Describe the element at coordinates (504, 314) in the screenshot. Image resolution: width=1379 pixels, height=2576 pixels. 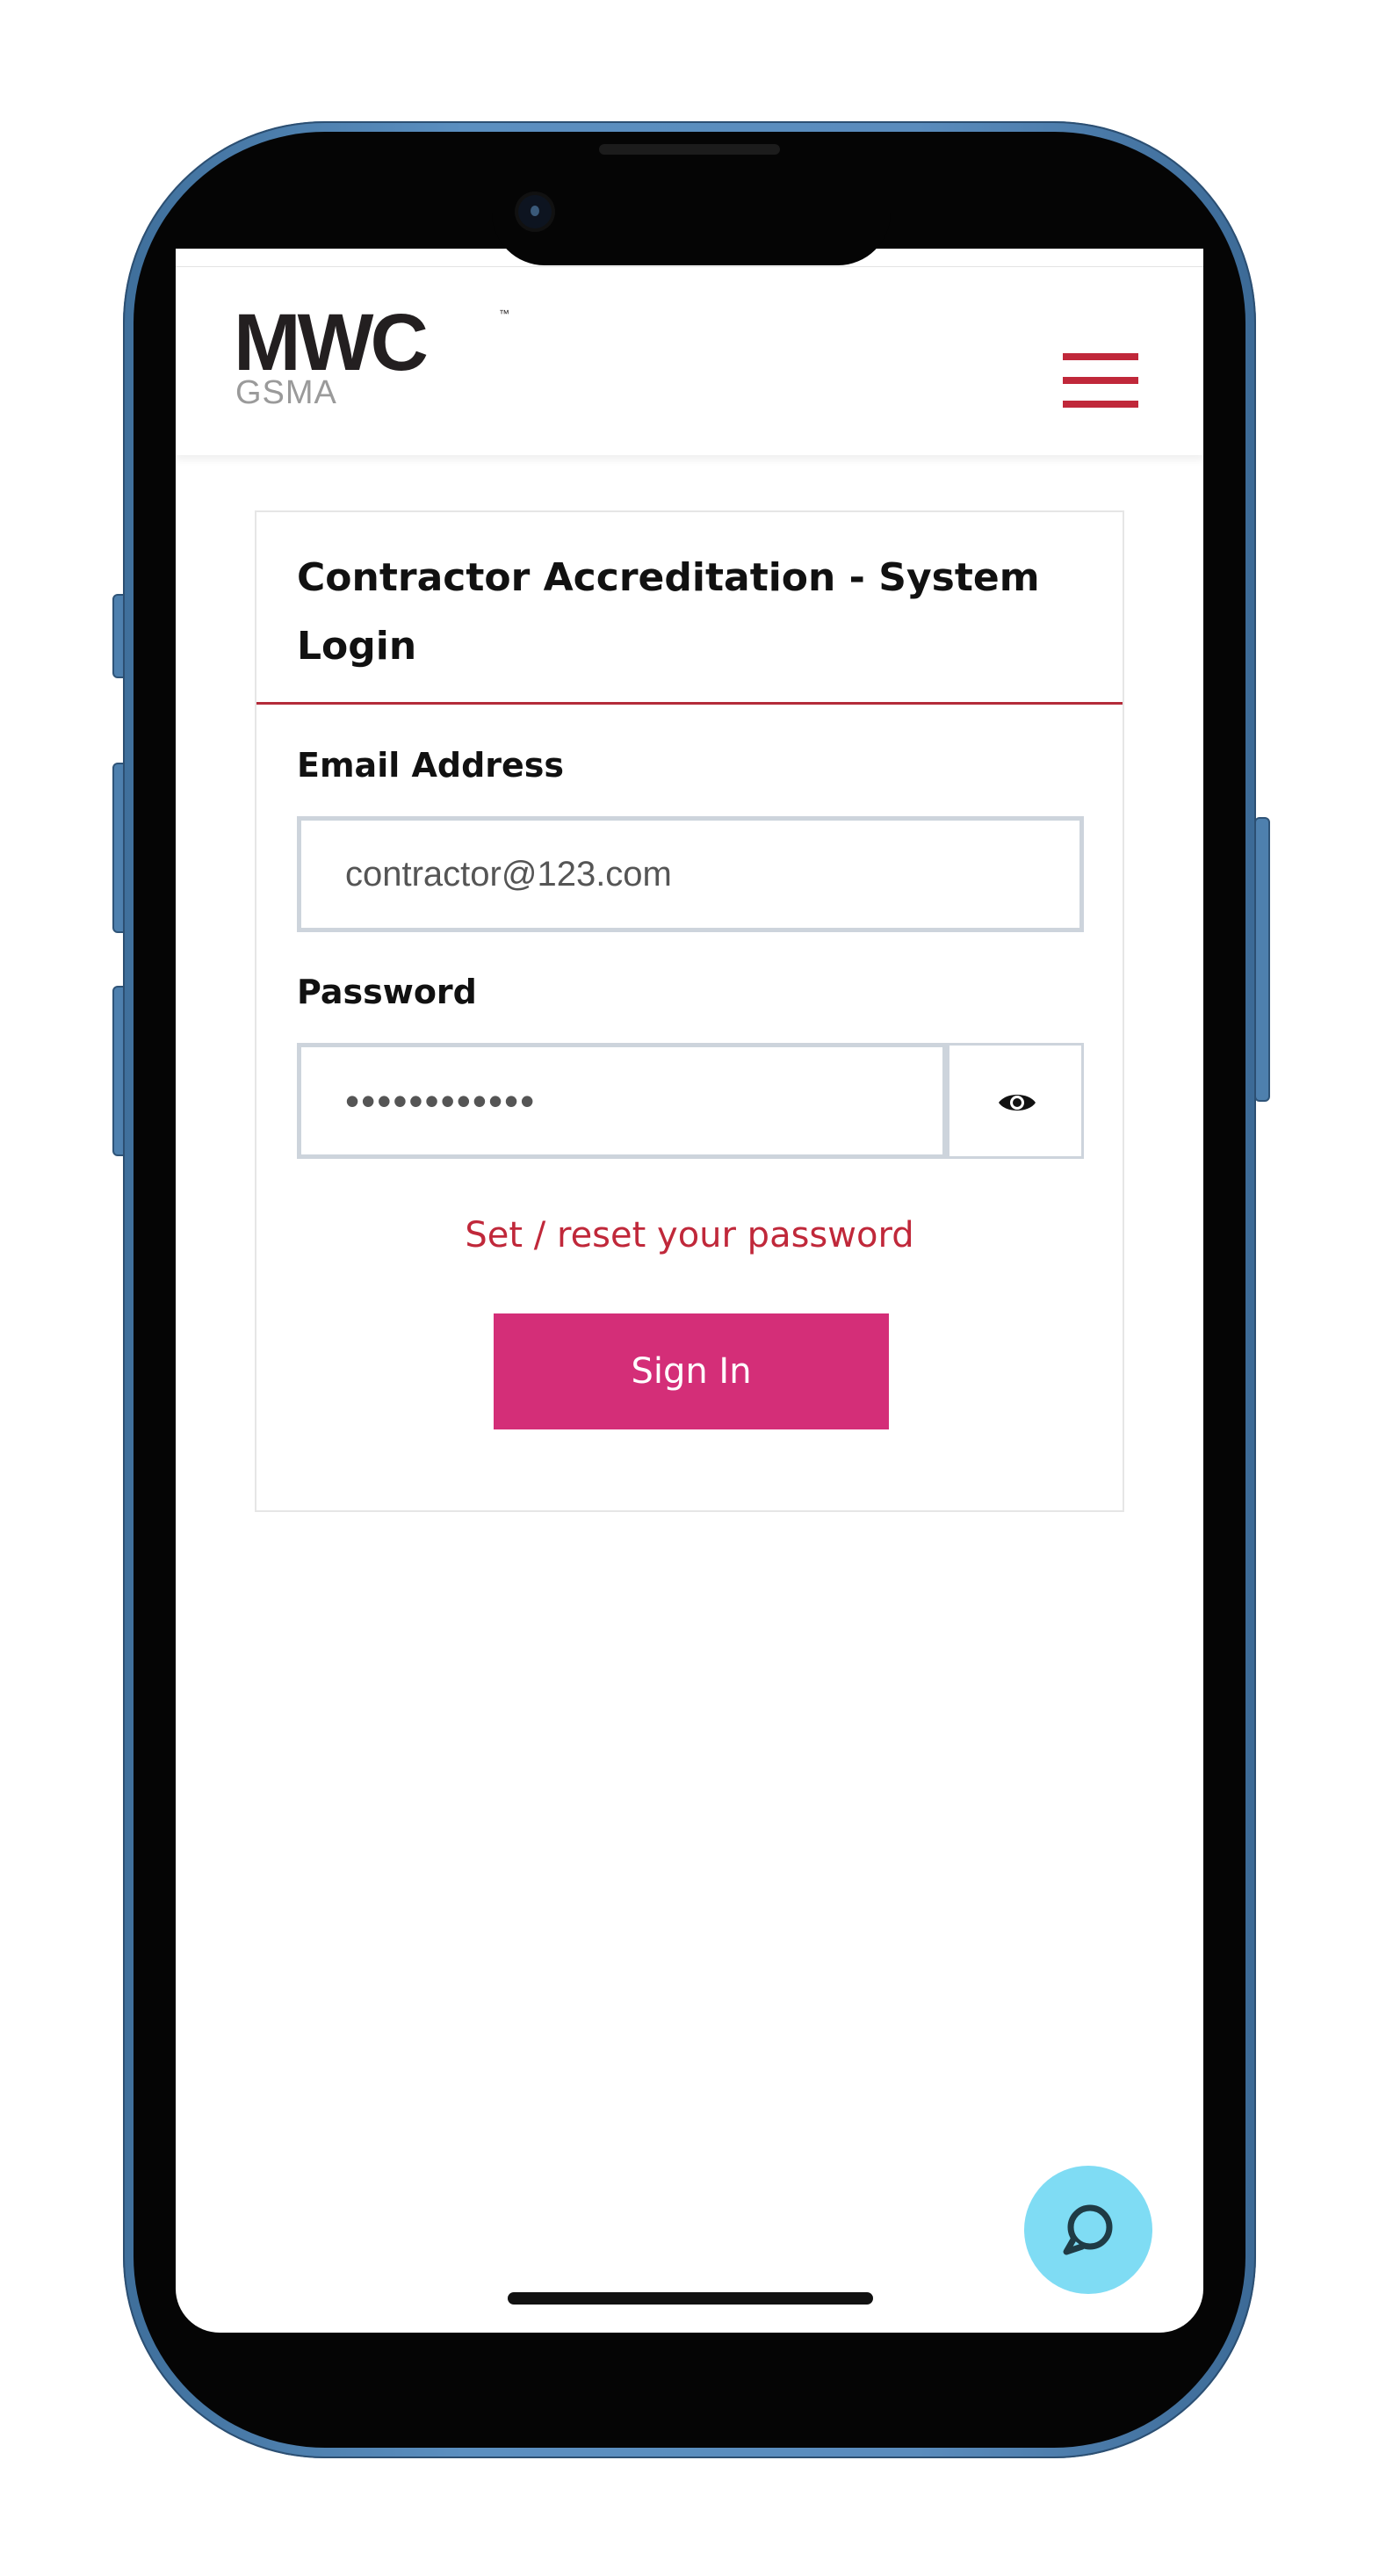
I see `logo-trademark: ™` at that location.